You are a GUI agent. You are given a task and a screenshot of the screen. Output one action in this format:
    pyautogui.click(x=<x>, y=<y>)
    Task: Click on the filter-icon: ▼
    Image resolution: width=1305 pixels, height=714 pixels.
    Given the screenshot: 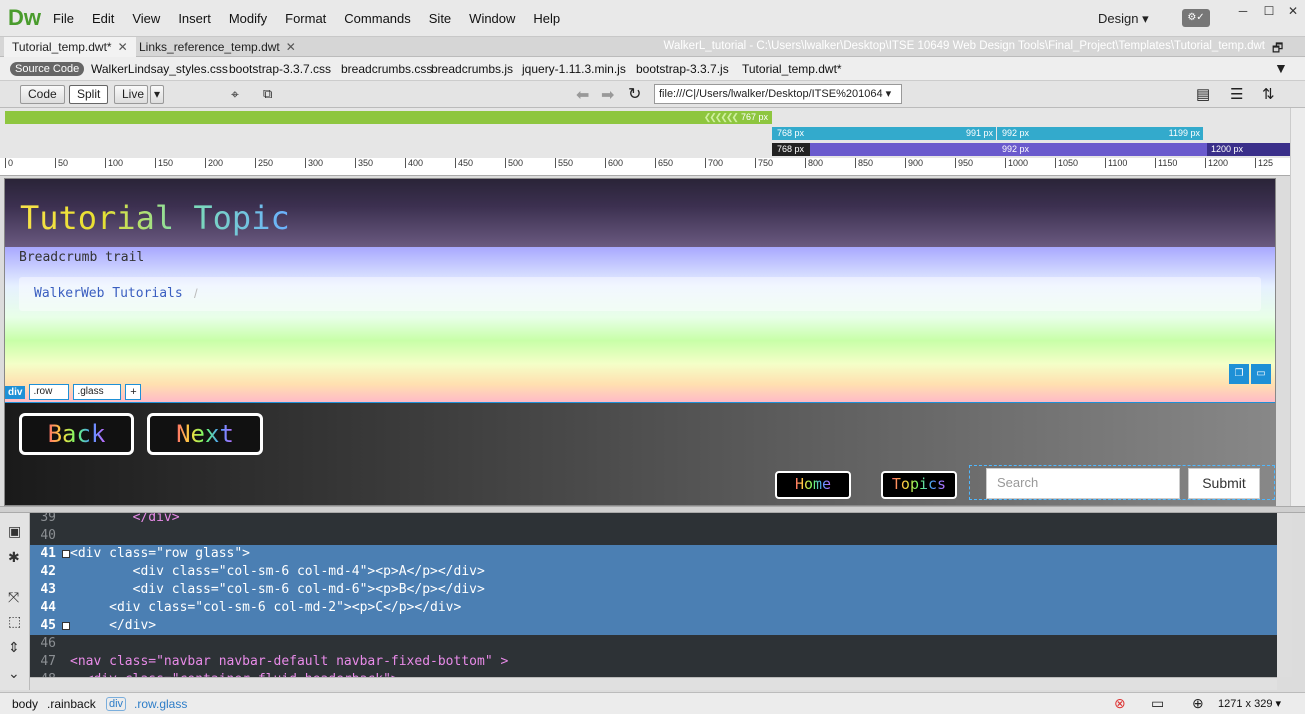 What is the action you would take?
    pyautogui.click(x=1281, y=68)
    